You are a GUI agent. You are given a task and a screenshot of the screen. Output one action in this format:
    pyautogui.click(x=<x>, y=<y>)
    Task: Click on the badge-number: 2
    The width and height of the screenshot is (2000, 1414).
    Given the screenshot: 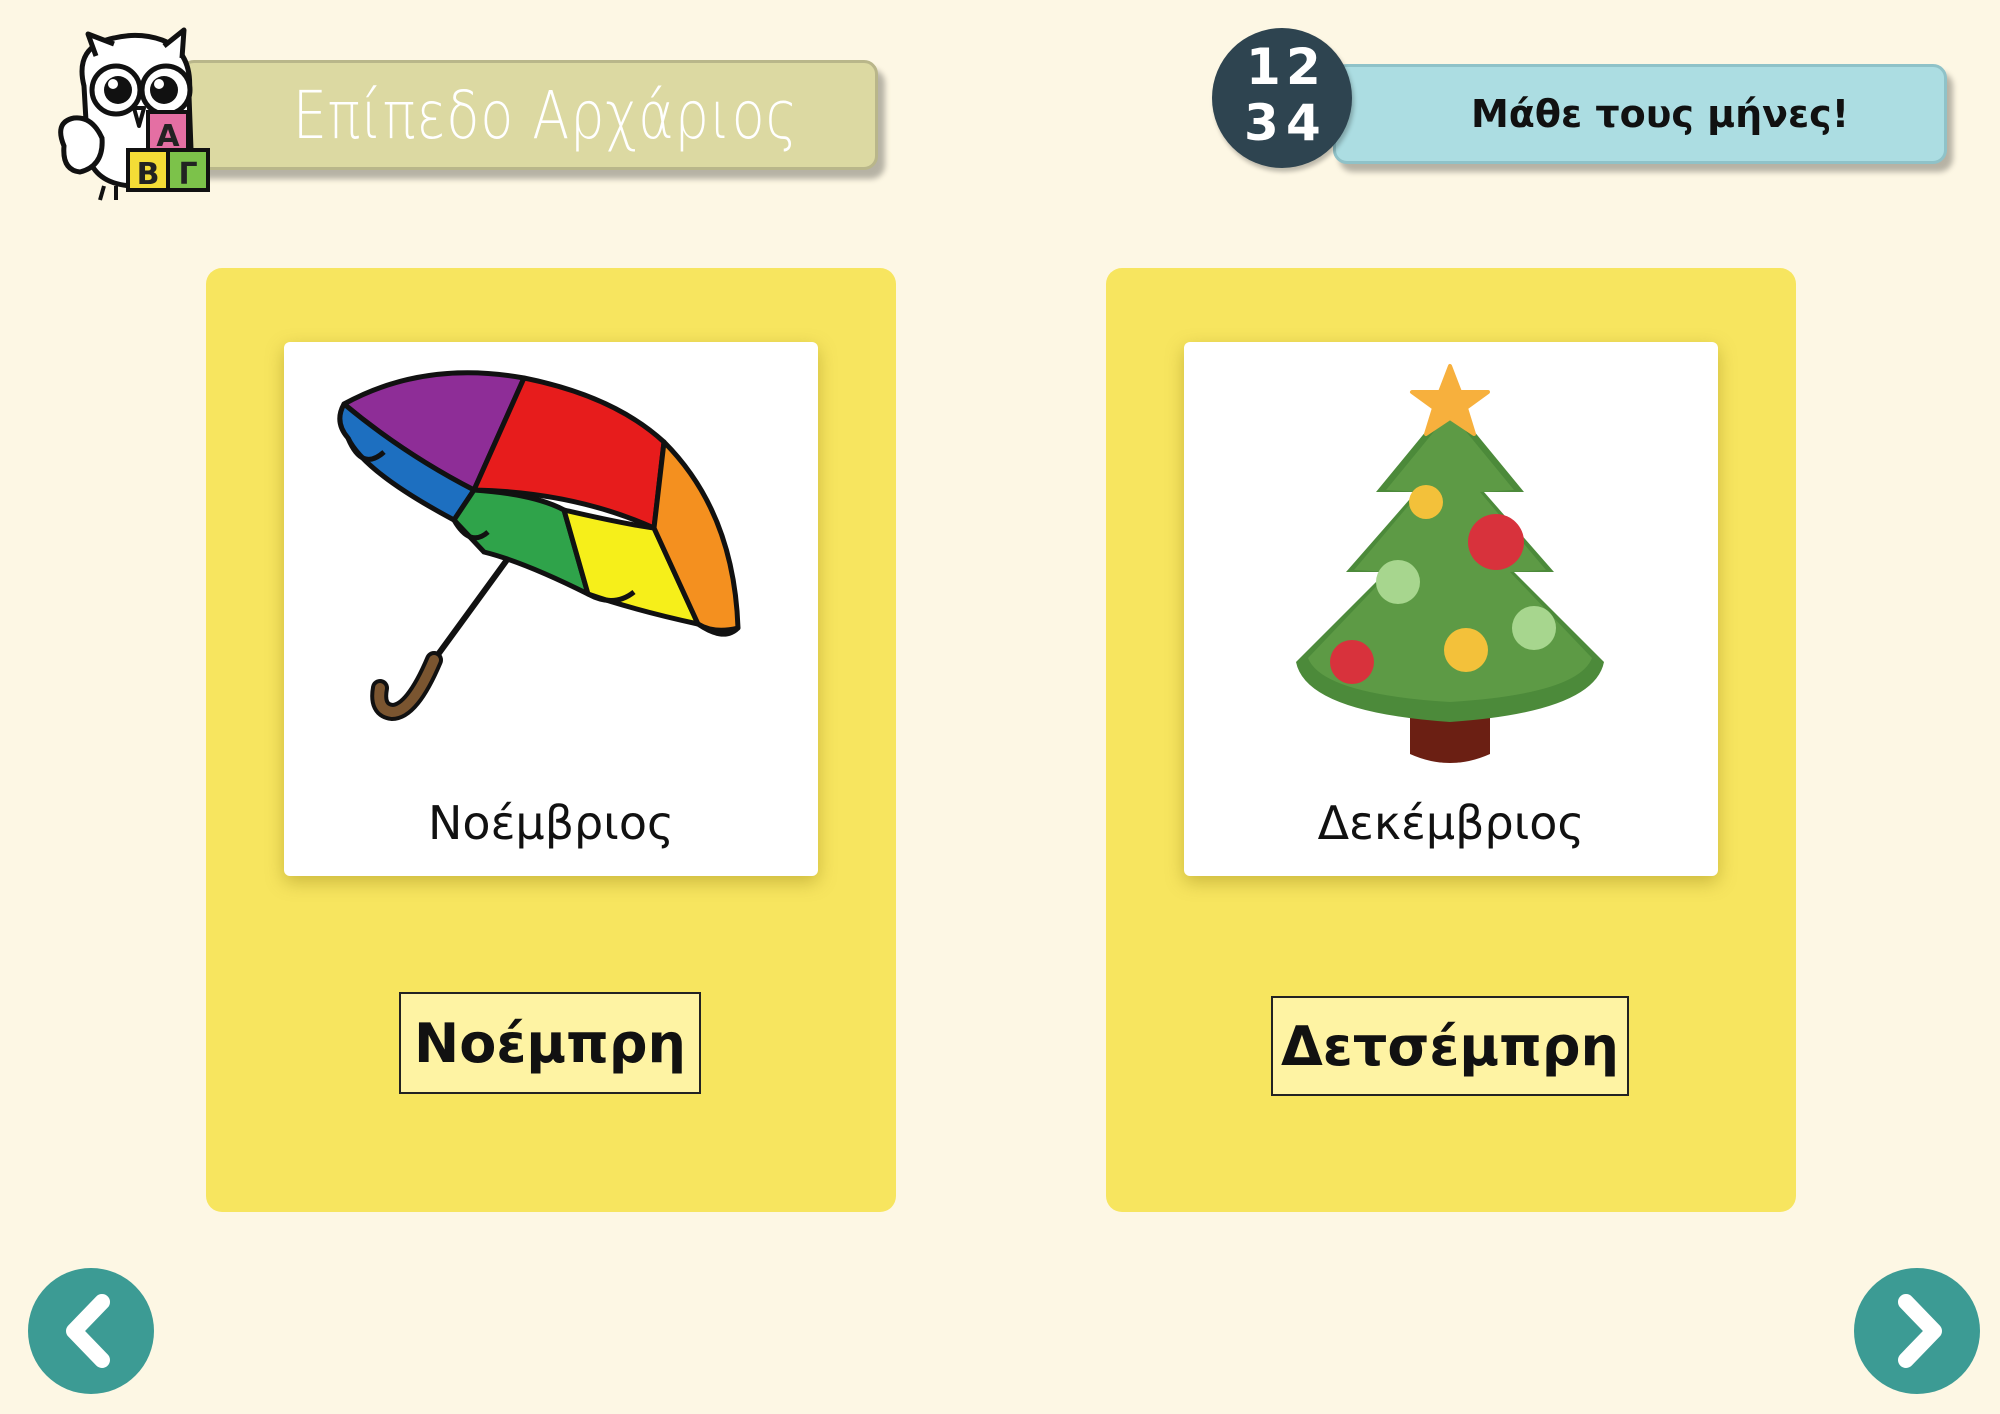 What is the action you would take?
    pyautogui.click(x=1303, y=67)
    